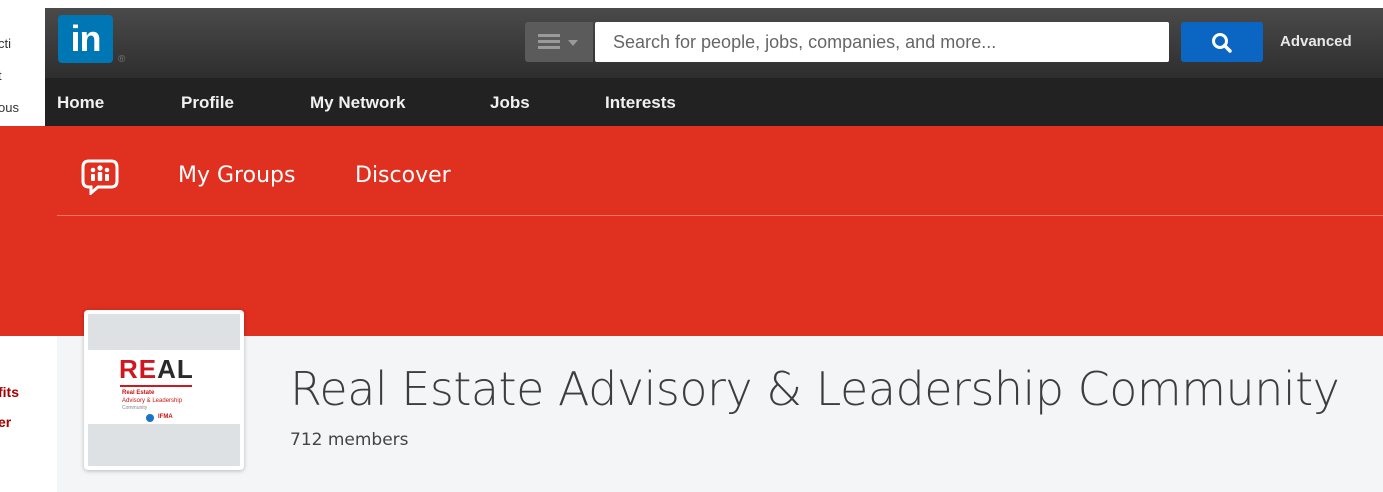 The width and height of the screenshot is (1383, 492). I want to click on discover-link: Discover, so click(403, 175).